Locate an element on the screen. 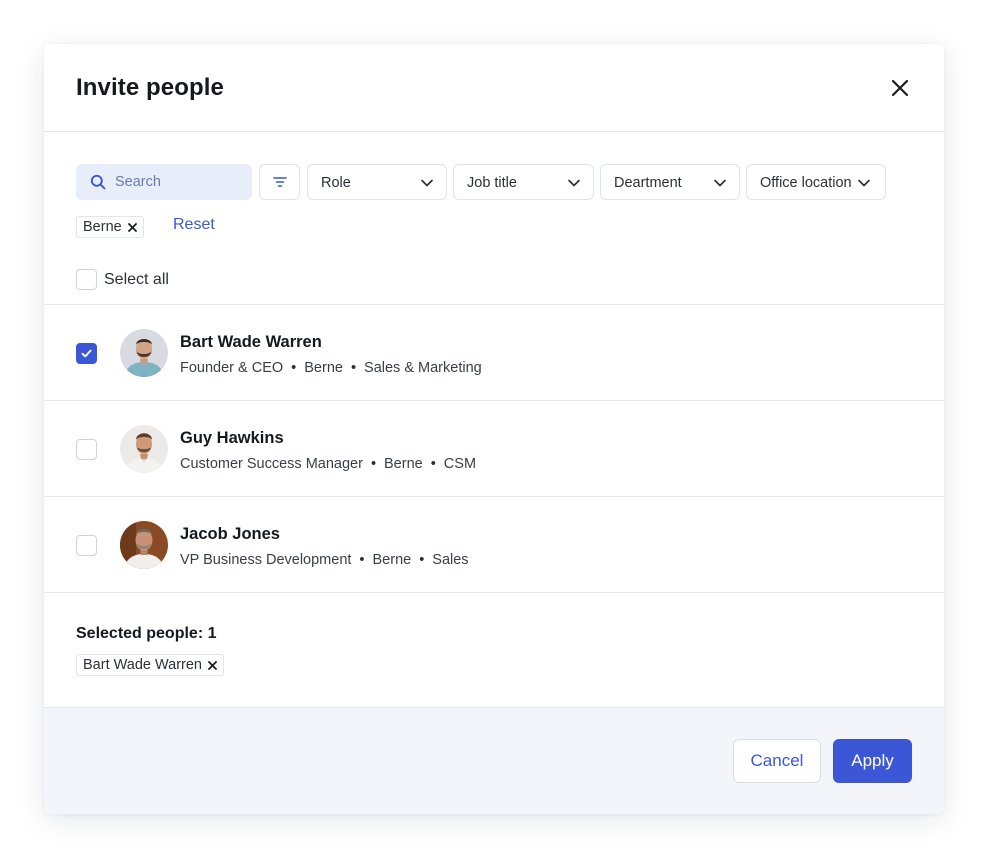 The width and height of the screenshot is (988, 859). person-meta: Founder & CEO • Berne • Sales & Marketing is located at coordinates (331, 368).